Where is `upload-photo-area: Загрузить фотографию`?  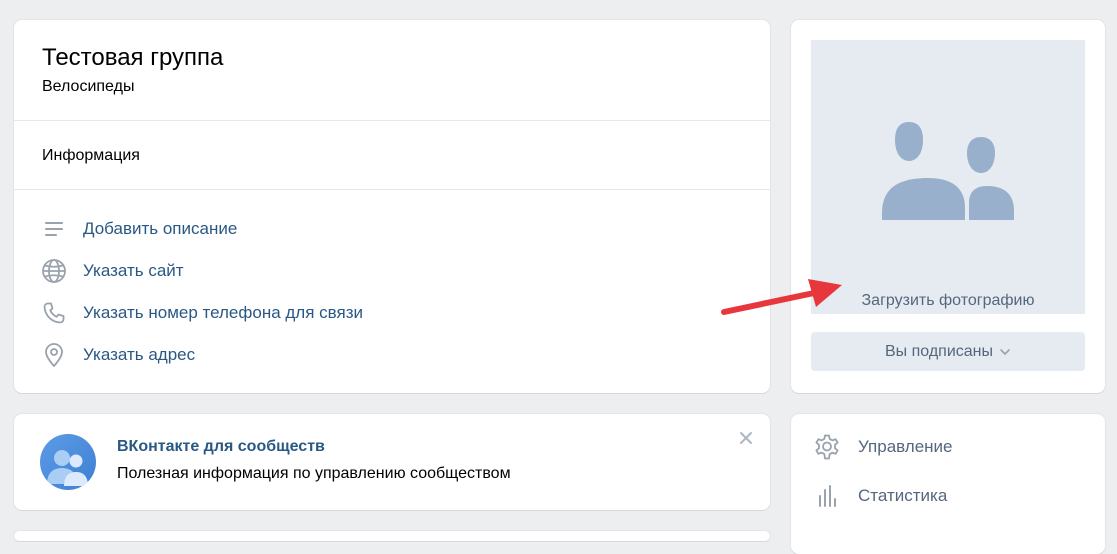
upload-photo-area: Загрузить фотографию is located at coordinates (948, 177).